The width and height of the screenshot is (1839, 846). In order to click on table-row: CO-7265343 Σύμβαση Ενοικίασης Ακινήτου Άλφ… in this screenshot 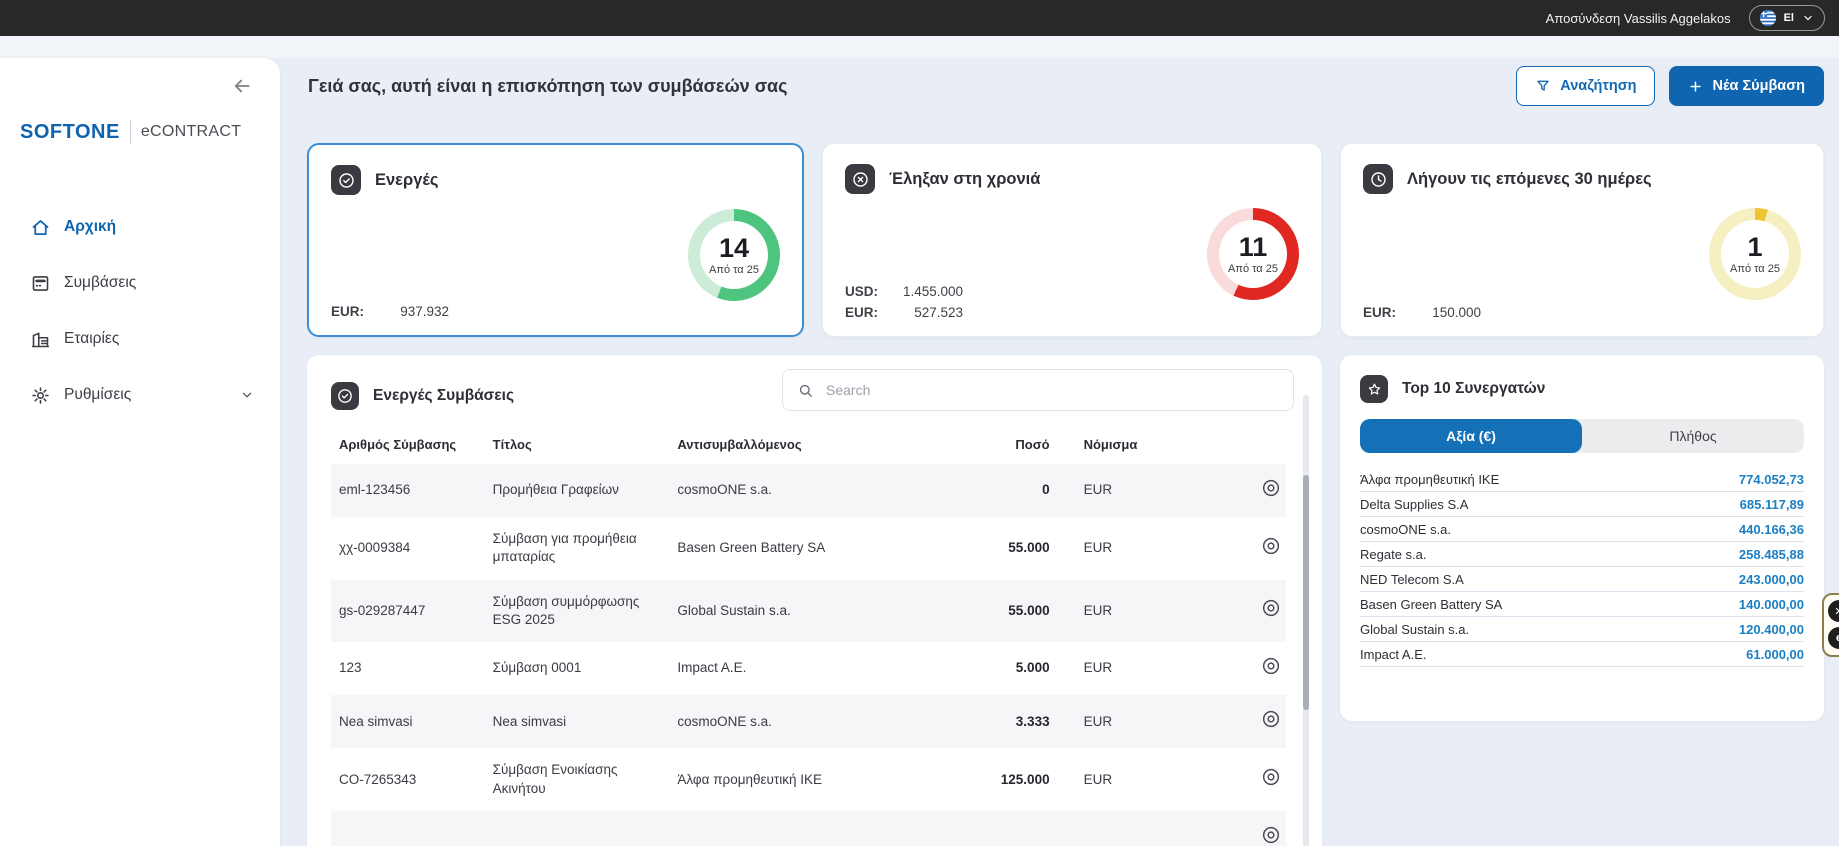, I will do `click(808, 779)`.